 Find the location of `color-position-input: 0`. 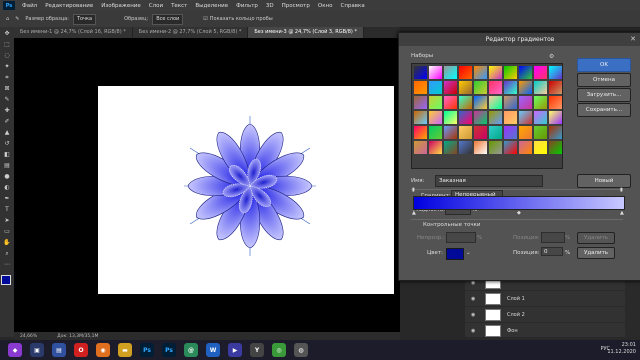

color-position-input: 0 is located at coordinates (552, 251).